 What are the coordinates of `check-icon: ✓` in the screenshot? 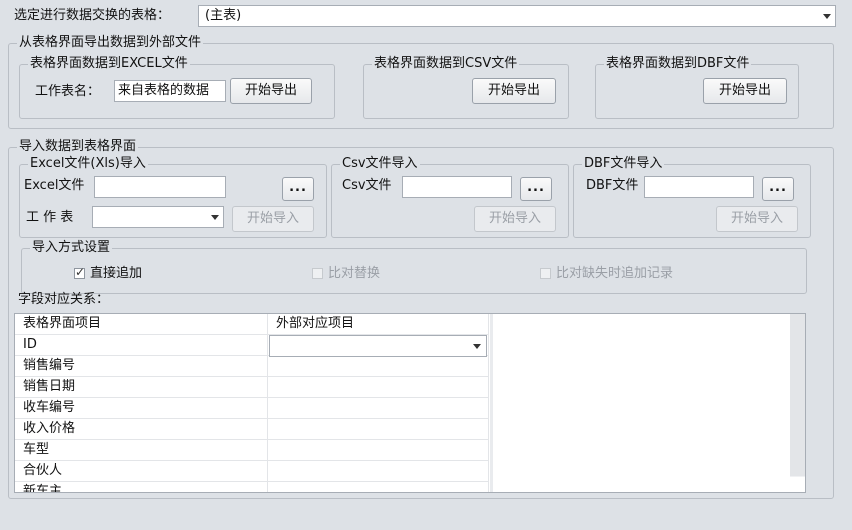 It's located at (80, 272).